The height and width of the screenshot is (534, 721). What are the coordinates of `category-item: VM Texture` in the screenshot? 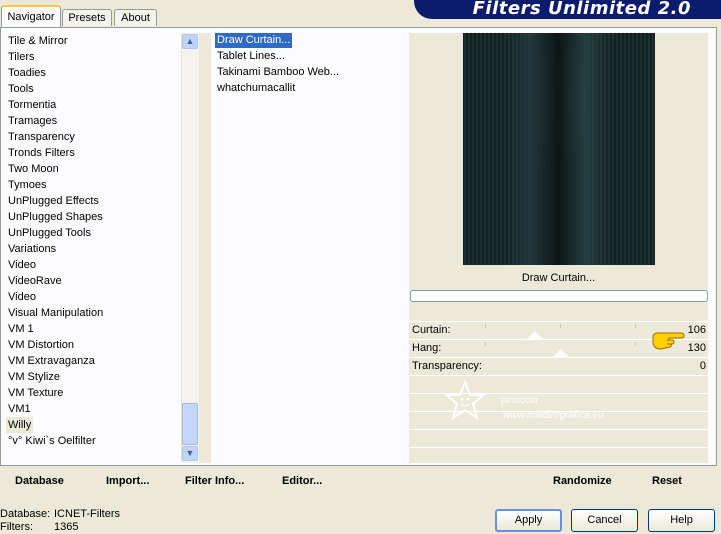 It's located at (35, 393).